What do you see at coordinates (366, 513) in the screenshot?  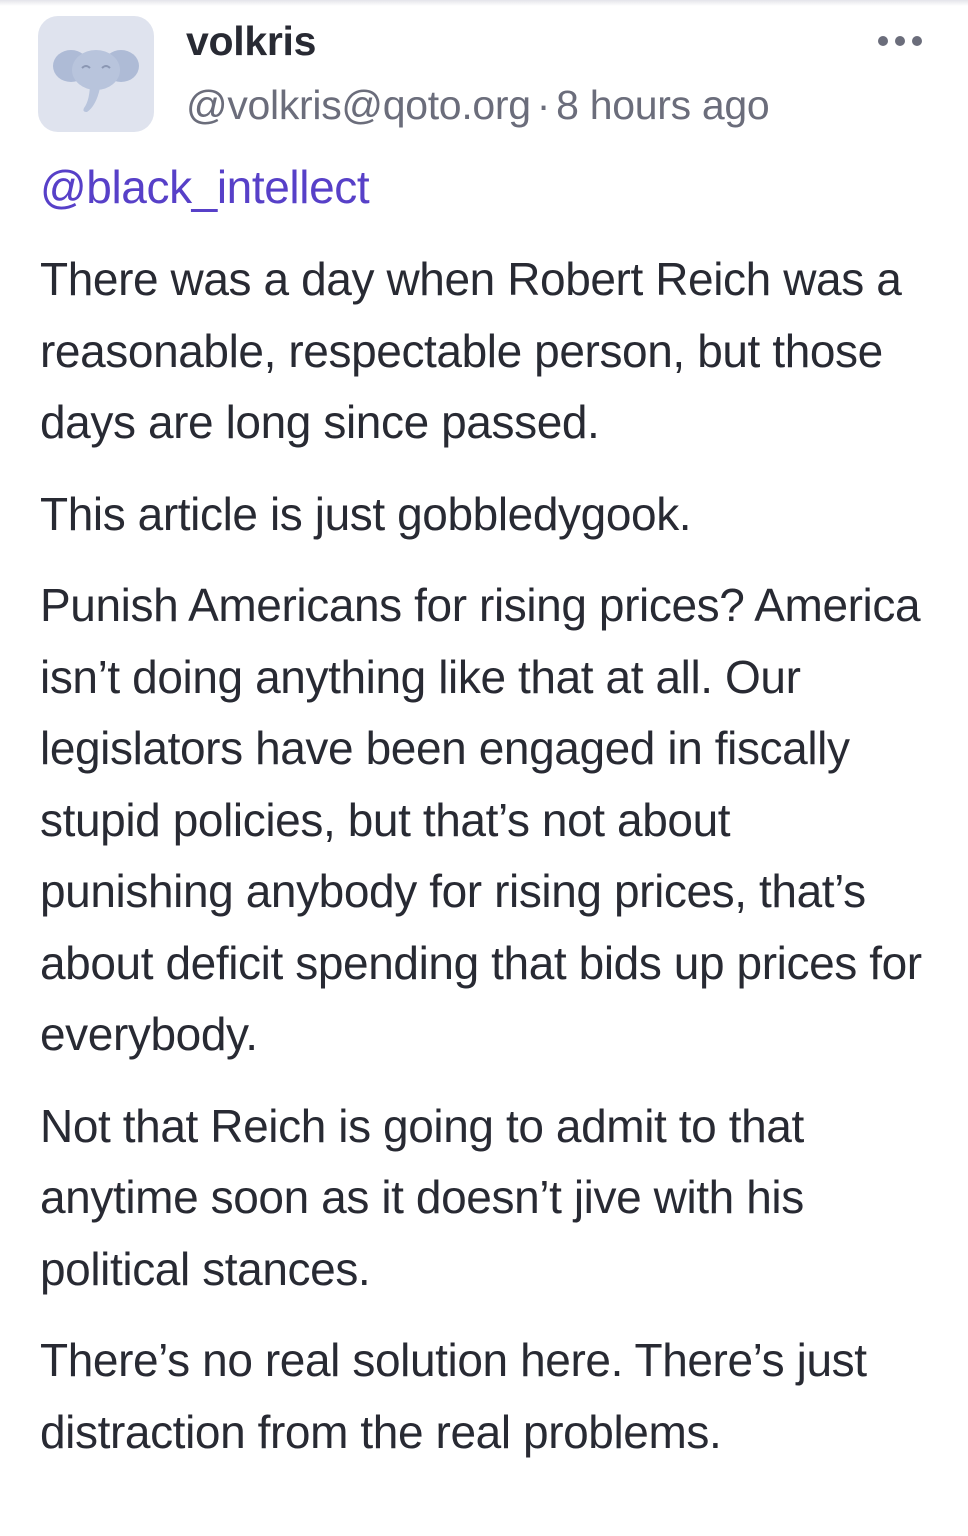 I see `post-paragraph: This article is just gobbledygook.` at bounding box center [366, 513].